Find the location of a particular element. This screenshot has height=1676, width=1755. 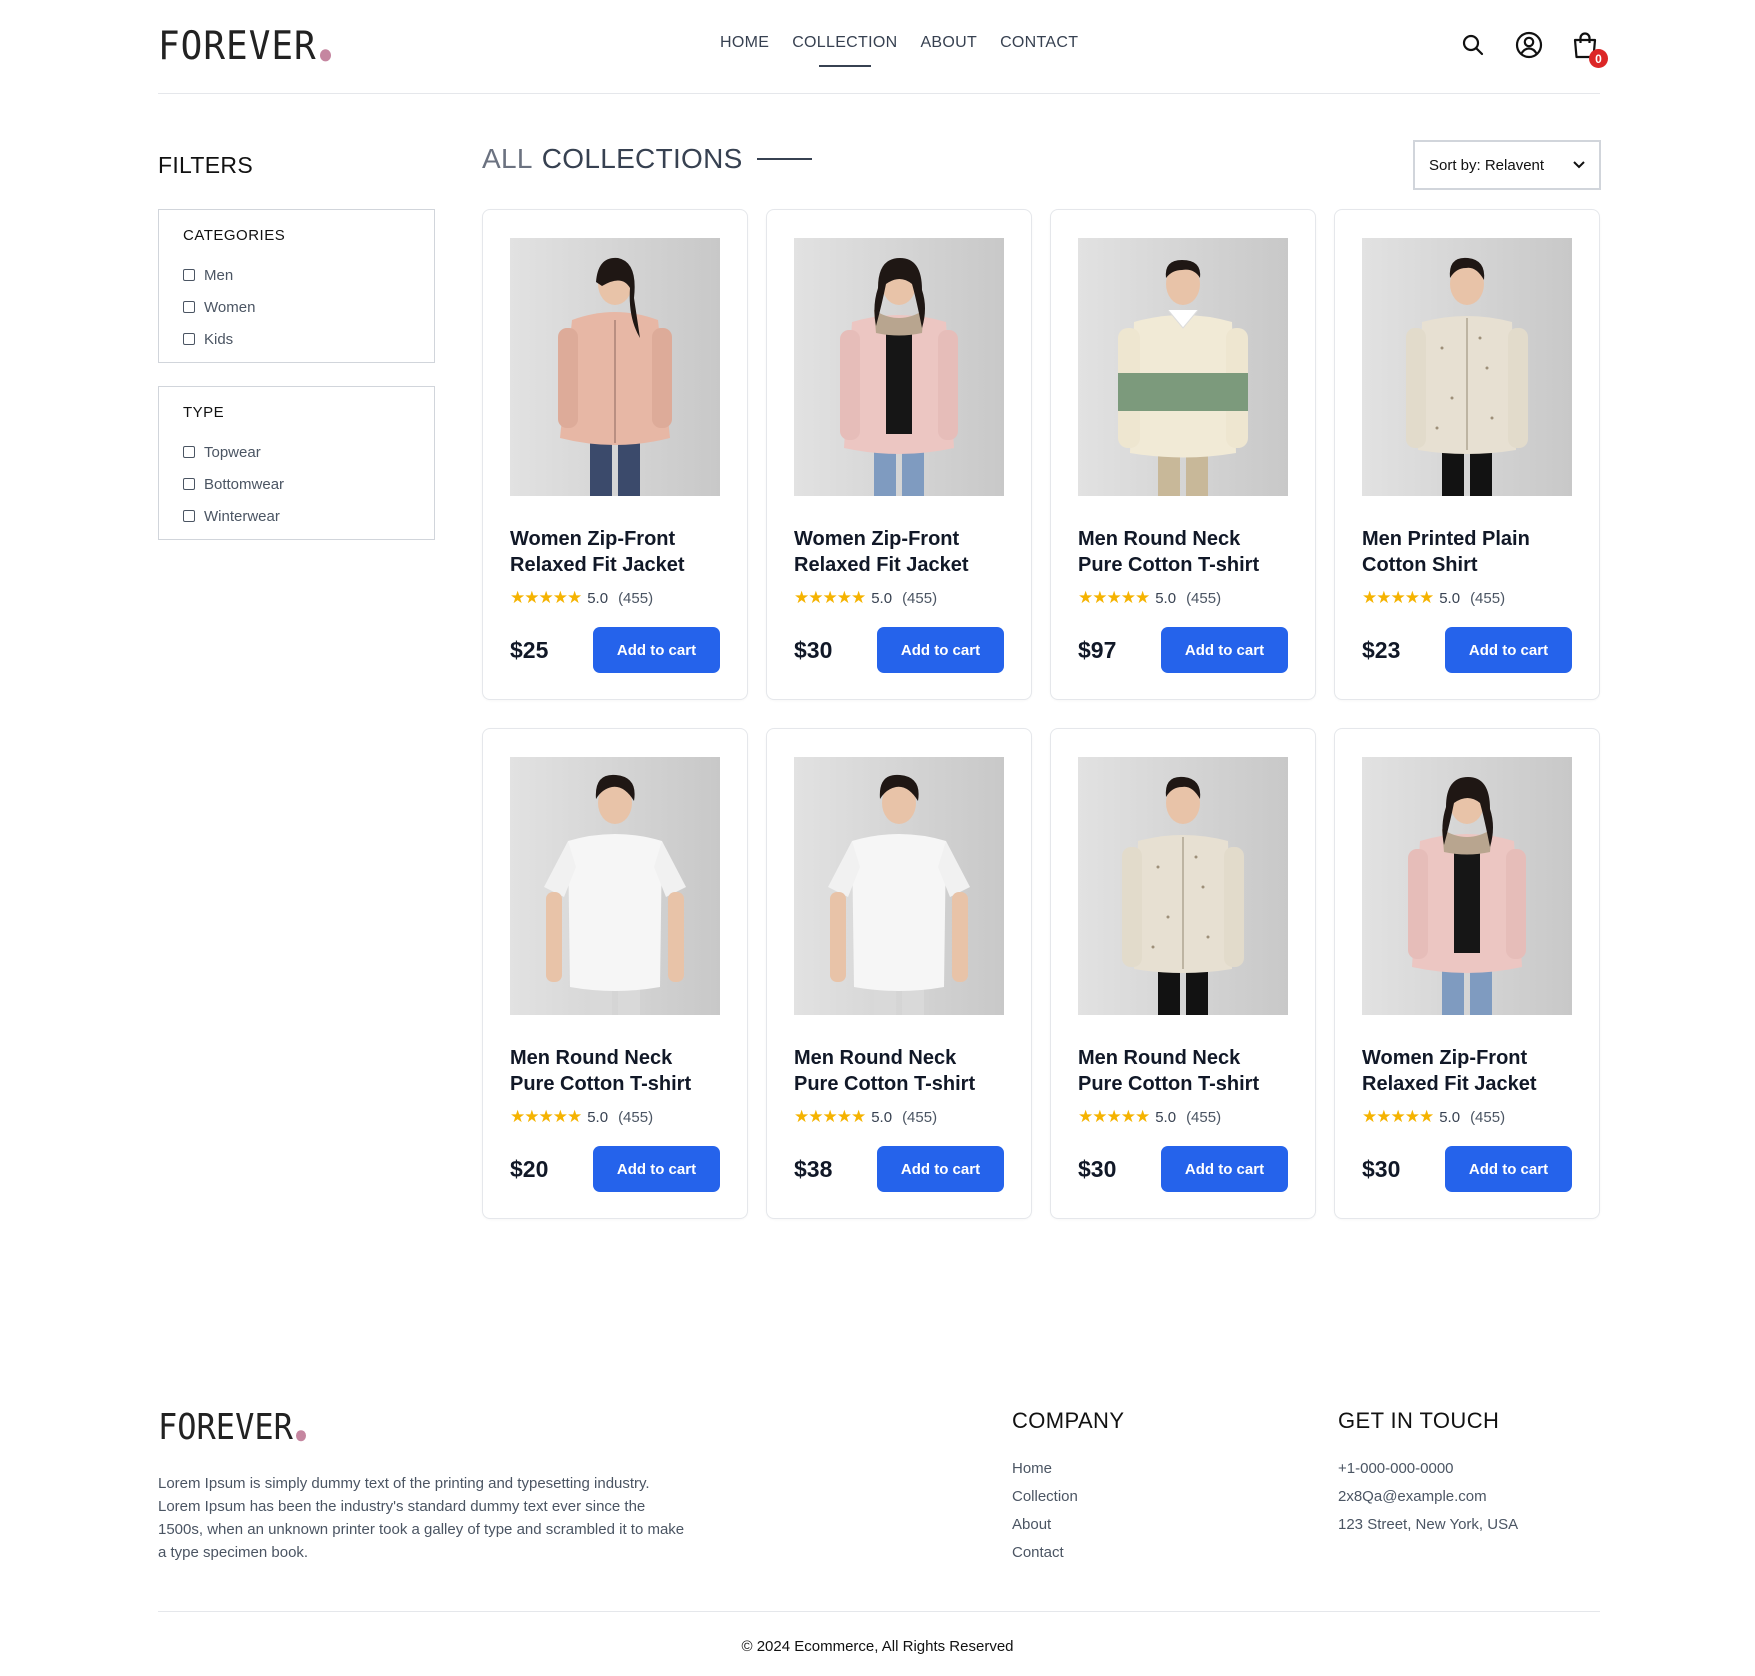

footer-company-heading: COMPANY is located at coordinates (1068, 1420).